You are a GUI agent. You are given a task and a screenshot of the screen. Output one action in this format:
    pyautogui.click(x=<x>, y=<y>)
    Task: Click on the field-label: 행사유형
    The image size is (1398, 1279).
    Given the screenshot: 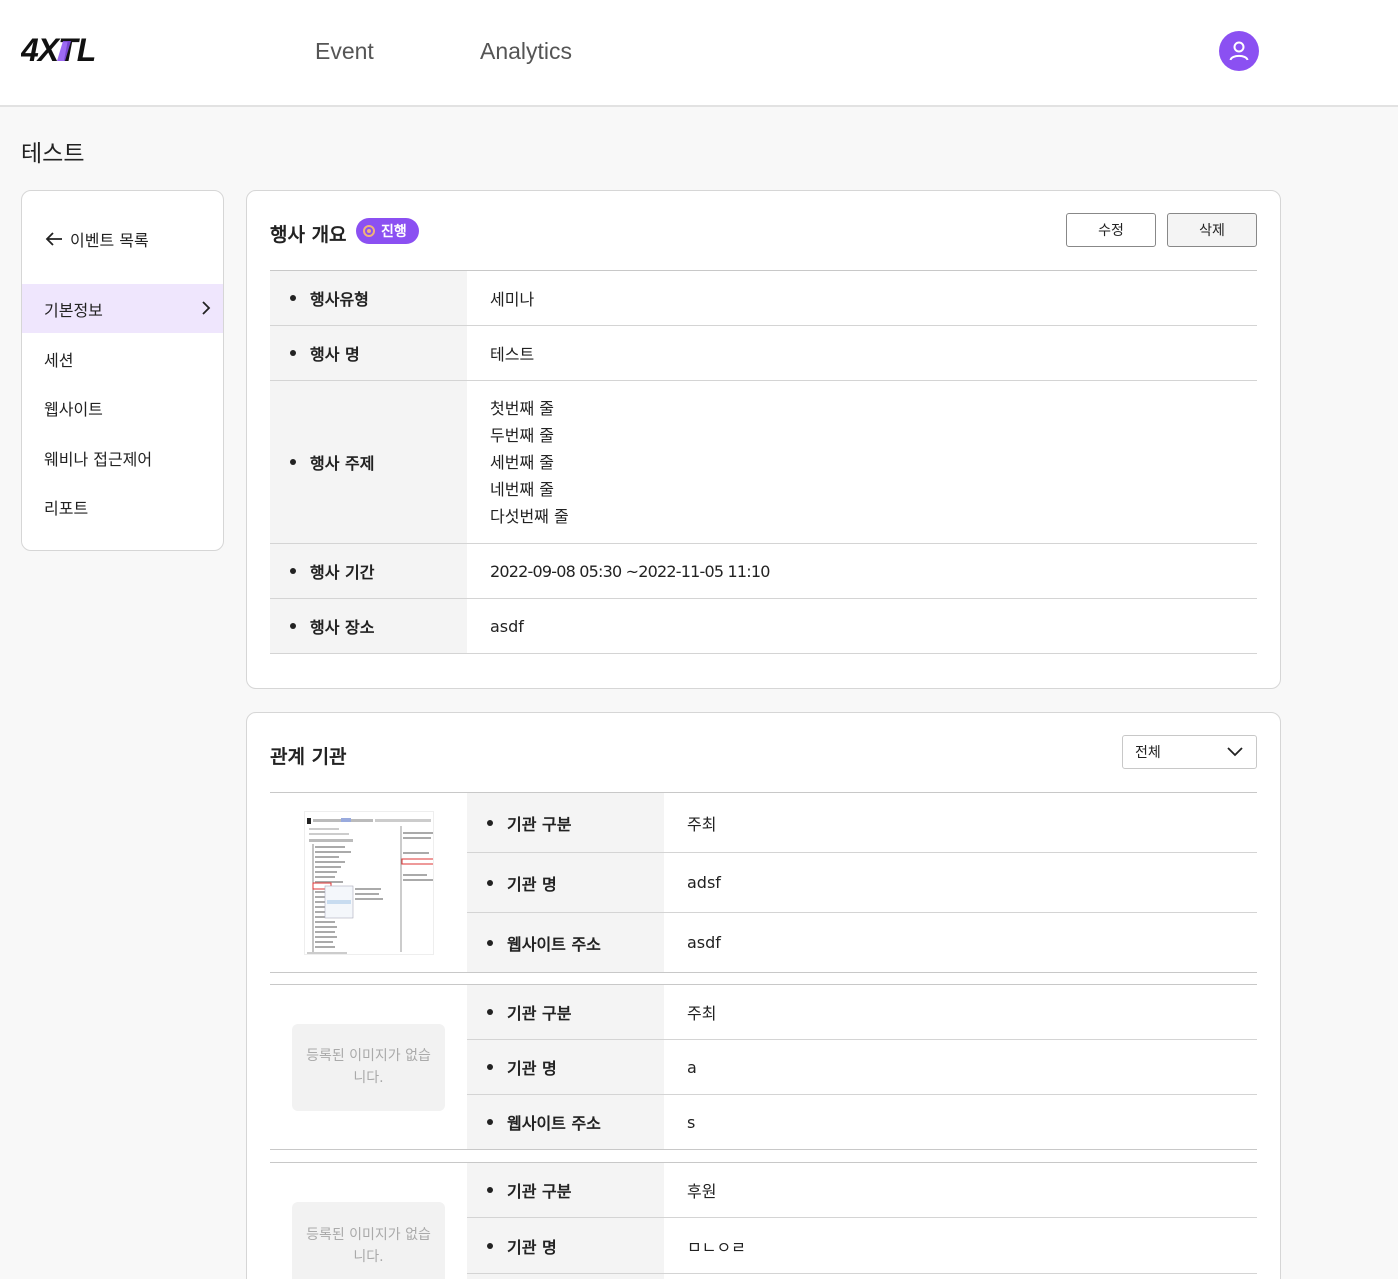 What is the action you would take?
    pyautogui.click(x=339, y=299)
    